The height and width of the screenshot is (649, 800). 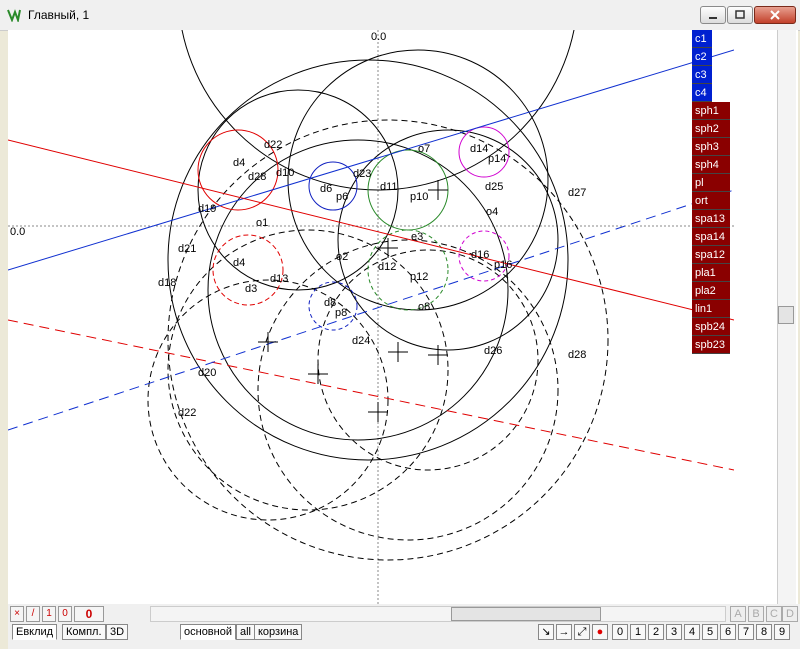 What do you see at coordinates (65, 614) in the screenshot?
I see `zero-button: 0` at bounding box center [65, 614].